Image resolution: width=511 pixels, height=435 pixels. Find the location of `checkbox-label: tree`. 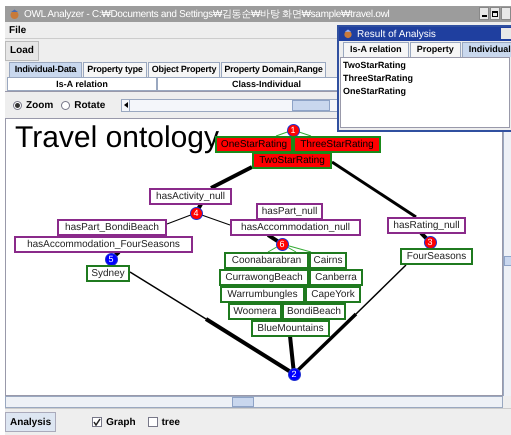

checkbox-label: tree is located at coordinates (171, 423).